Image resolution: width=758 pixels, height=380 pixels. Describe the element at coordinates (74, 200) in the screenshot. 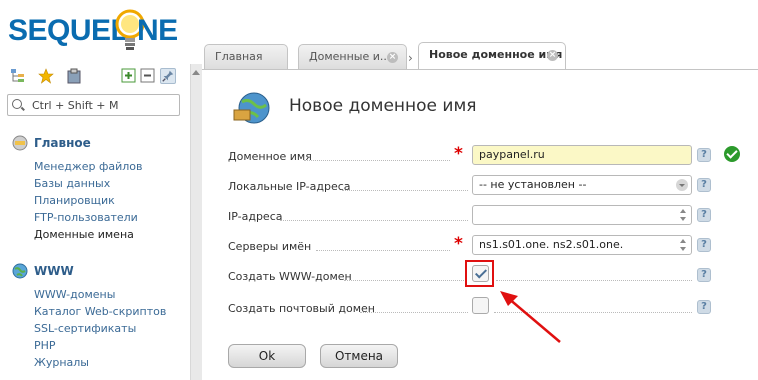

I see `sidebar-item-scheduler: Планировщик` at that location.